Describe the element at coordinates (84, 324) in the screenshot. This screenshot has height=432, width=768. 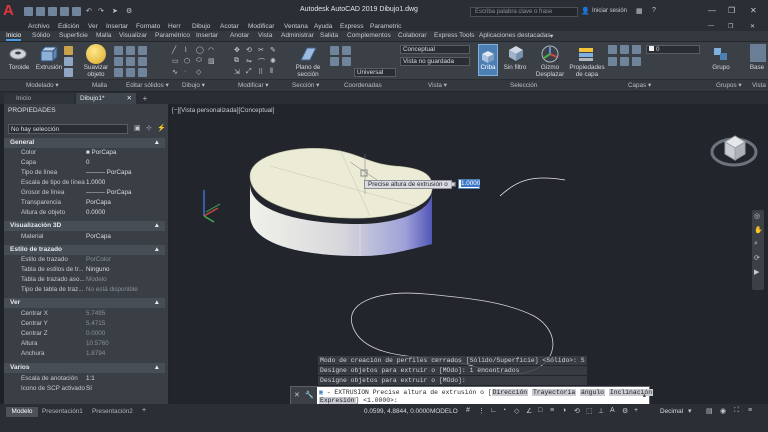
I see `prop-row: Centrar Y 5.4715` at that location.